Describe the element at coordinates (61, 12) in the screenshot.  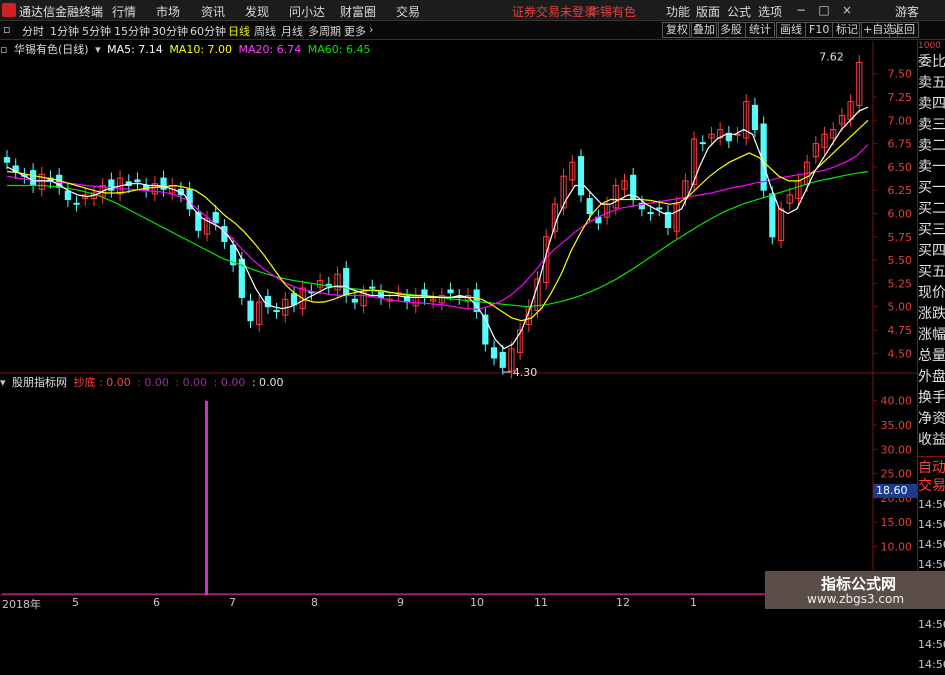
I see `app-title: 通达信金融终端` at that location.